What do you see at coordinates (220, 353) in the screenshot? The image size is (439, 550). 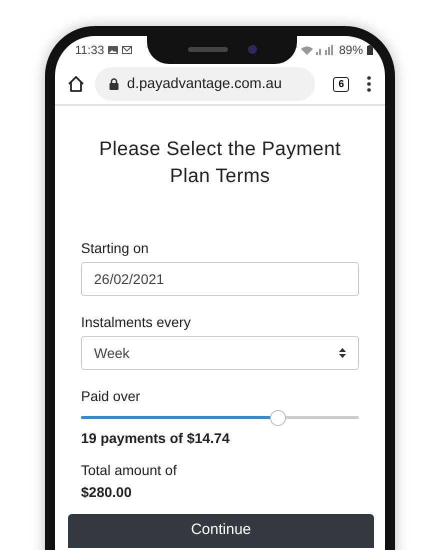 I see `instalments-select: Week` at bounding box center [220, 353].